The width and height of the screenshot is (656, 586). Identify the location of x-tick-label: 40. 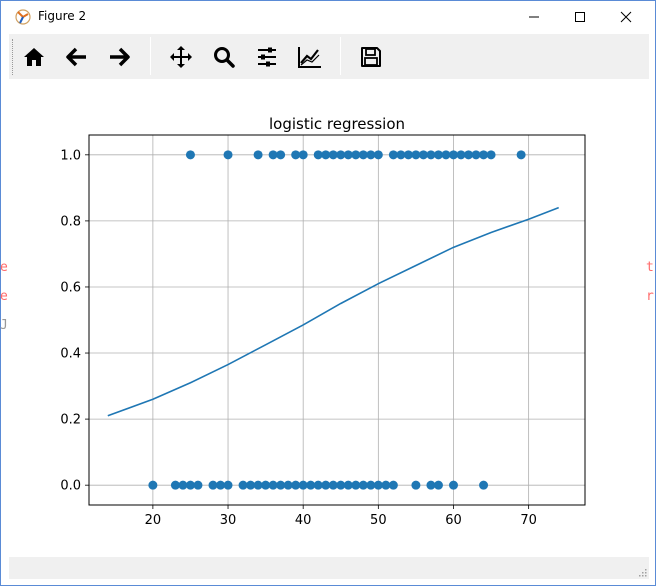
(303, 520).